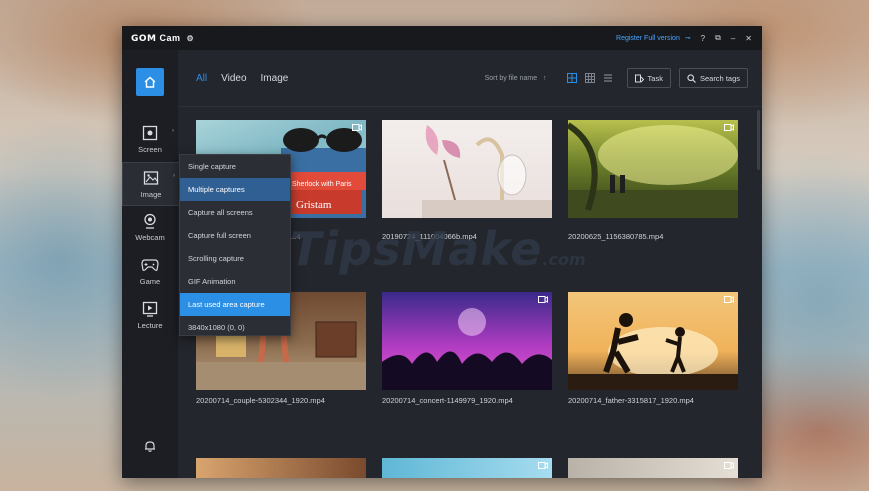  I want to click on task-icon, so click(639, 78).